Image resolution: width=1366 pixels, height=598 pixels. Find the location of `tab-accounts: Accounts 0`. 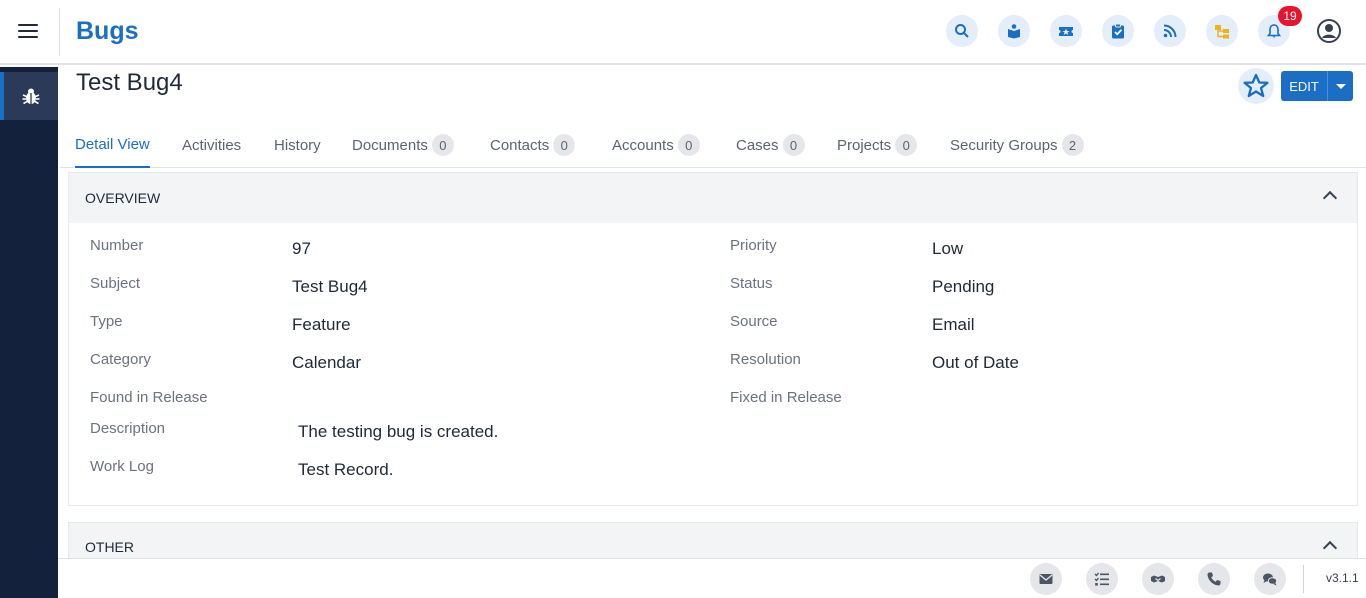

tab-accounts: Accounts 0 is located at coordinates (656, 145).